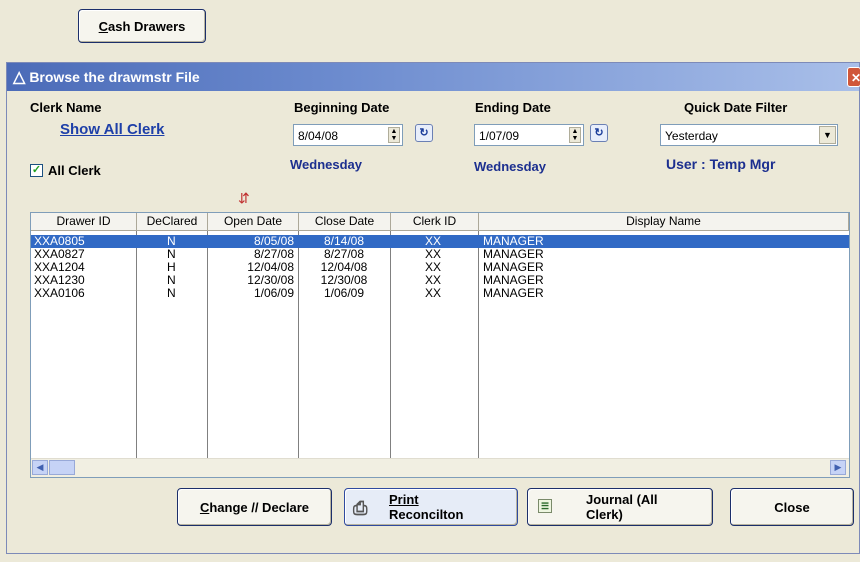 The height and width of the screenshot is (562, 860). What do you see at coordinates (344, 293) in the screenshot?
I see `close-date-cell: 1/06/09` at bounding box center [344, 293].